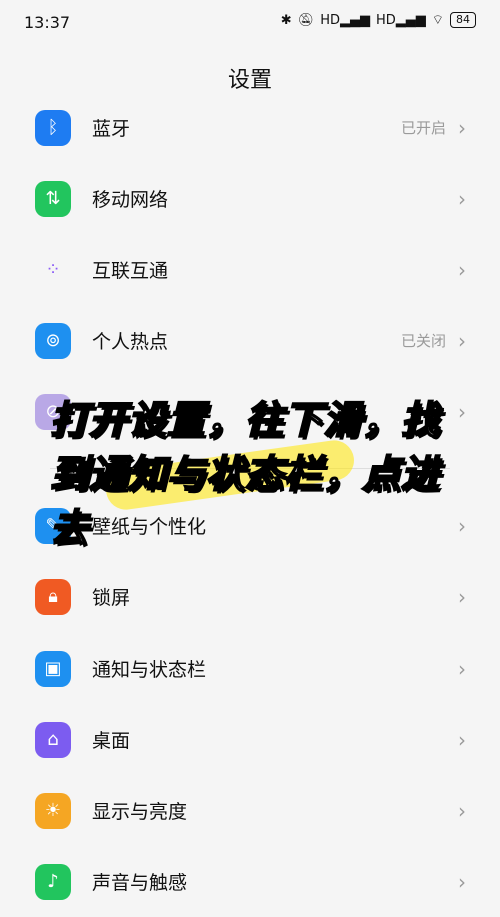 Image resolution: width=500 pixels, height=917 pixels. Describe the element at coordinates (250, 668) in the screenshot. I see `setting-notifications: ▣ 通知与状态栏 ›` at that location.